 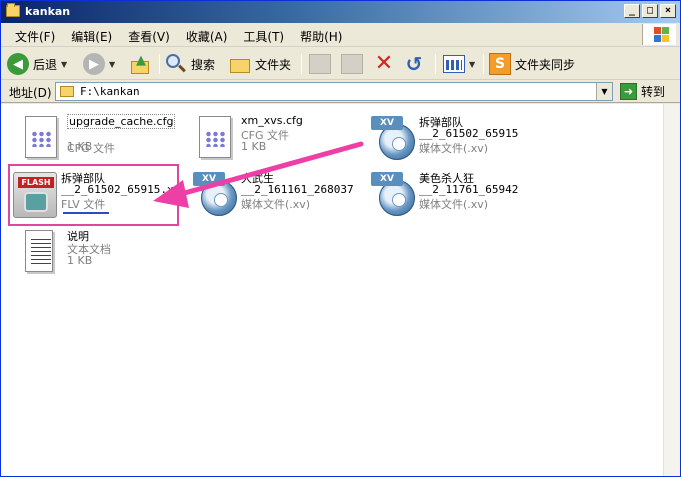 What do you see at coordinates (263, 36) in the screenshot?
I see `menu-tools: 工具(T)` at bounding box center [263, 36].